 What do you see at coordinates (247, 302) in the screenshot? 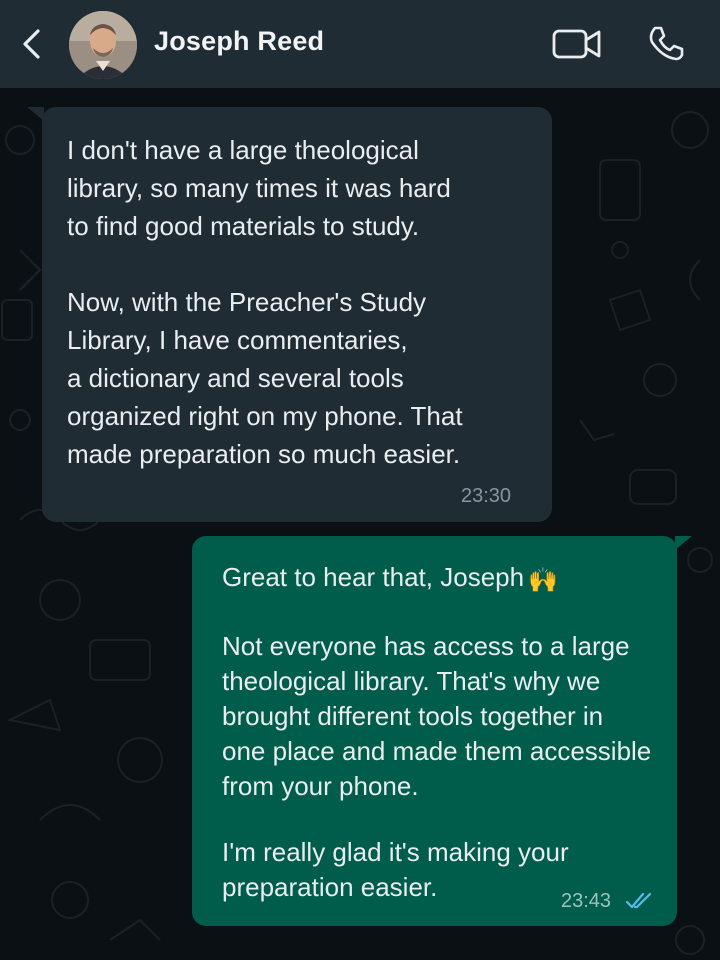
I see `message-line: Now, with the Preacher's Study` at bounding box center [247, 302].